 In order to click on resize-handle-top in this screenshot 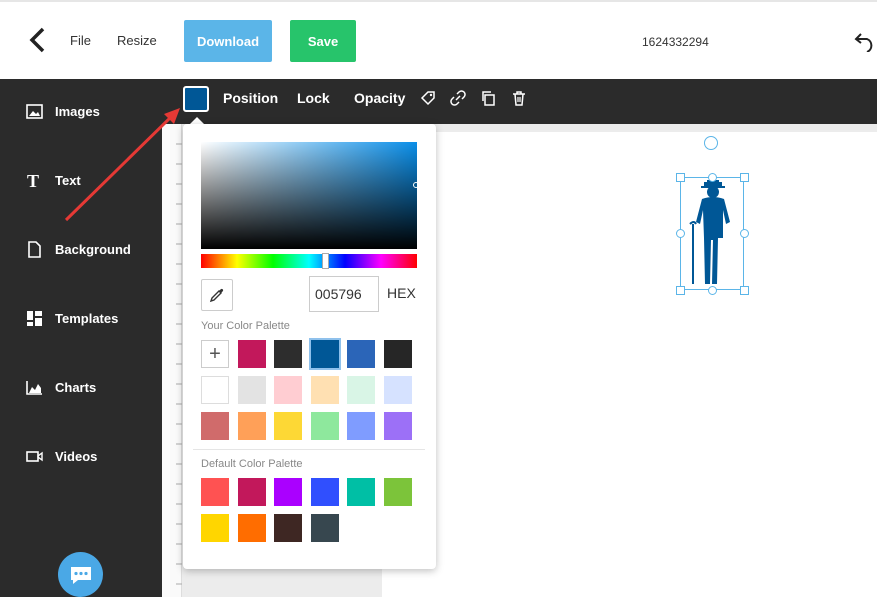, I will do `click(712, 177)`.